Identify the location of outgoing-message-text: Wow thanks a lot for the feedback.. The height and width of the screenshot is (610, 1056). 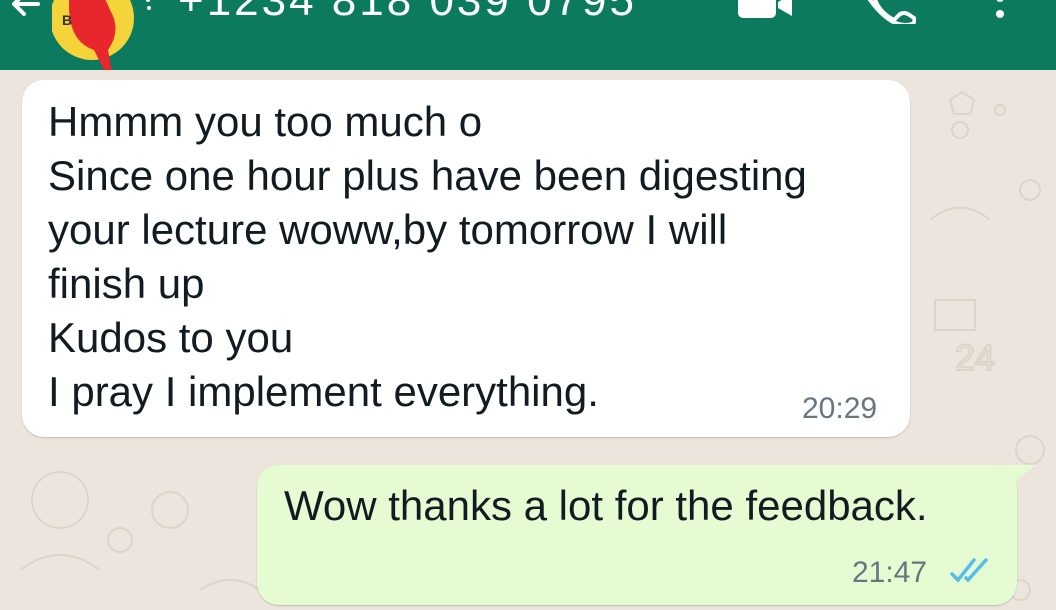
(606, 505).